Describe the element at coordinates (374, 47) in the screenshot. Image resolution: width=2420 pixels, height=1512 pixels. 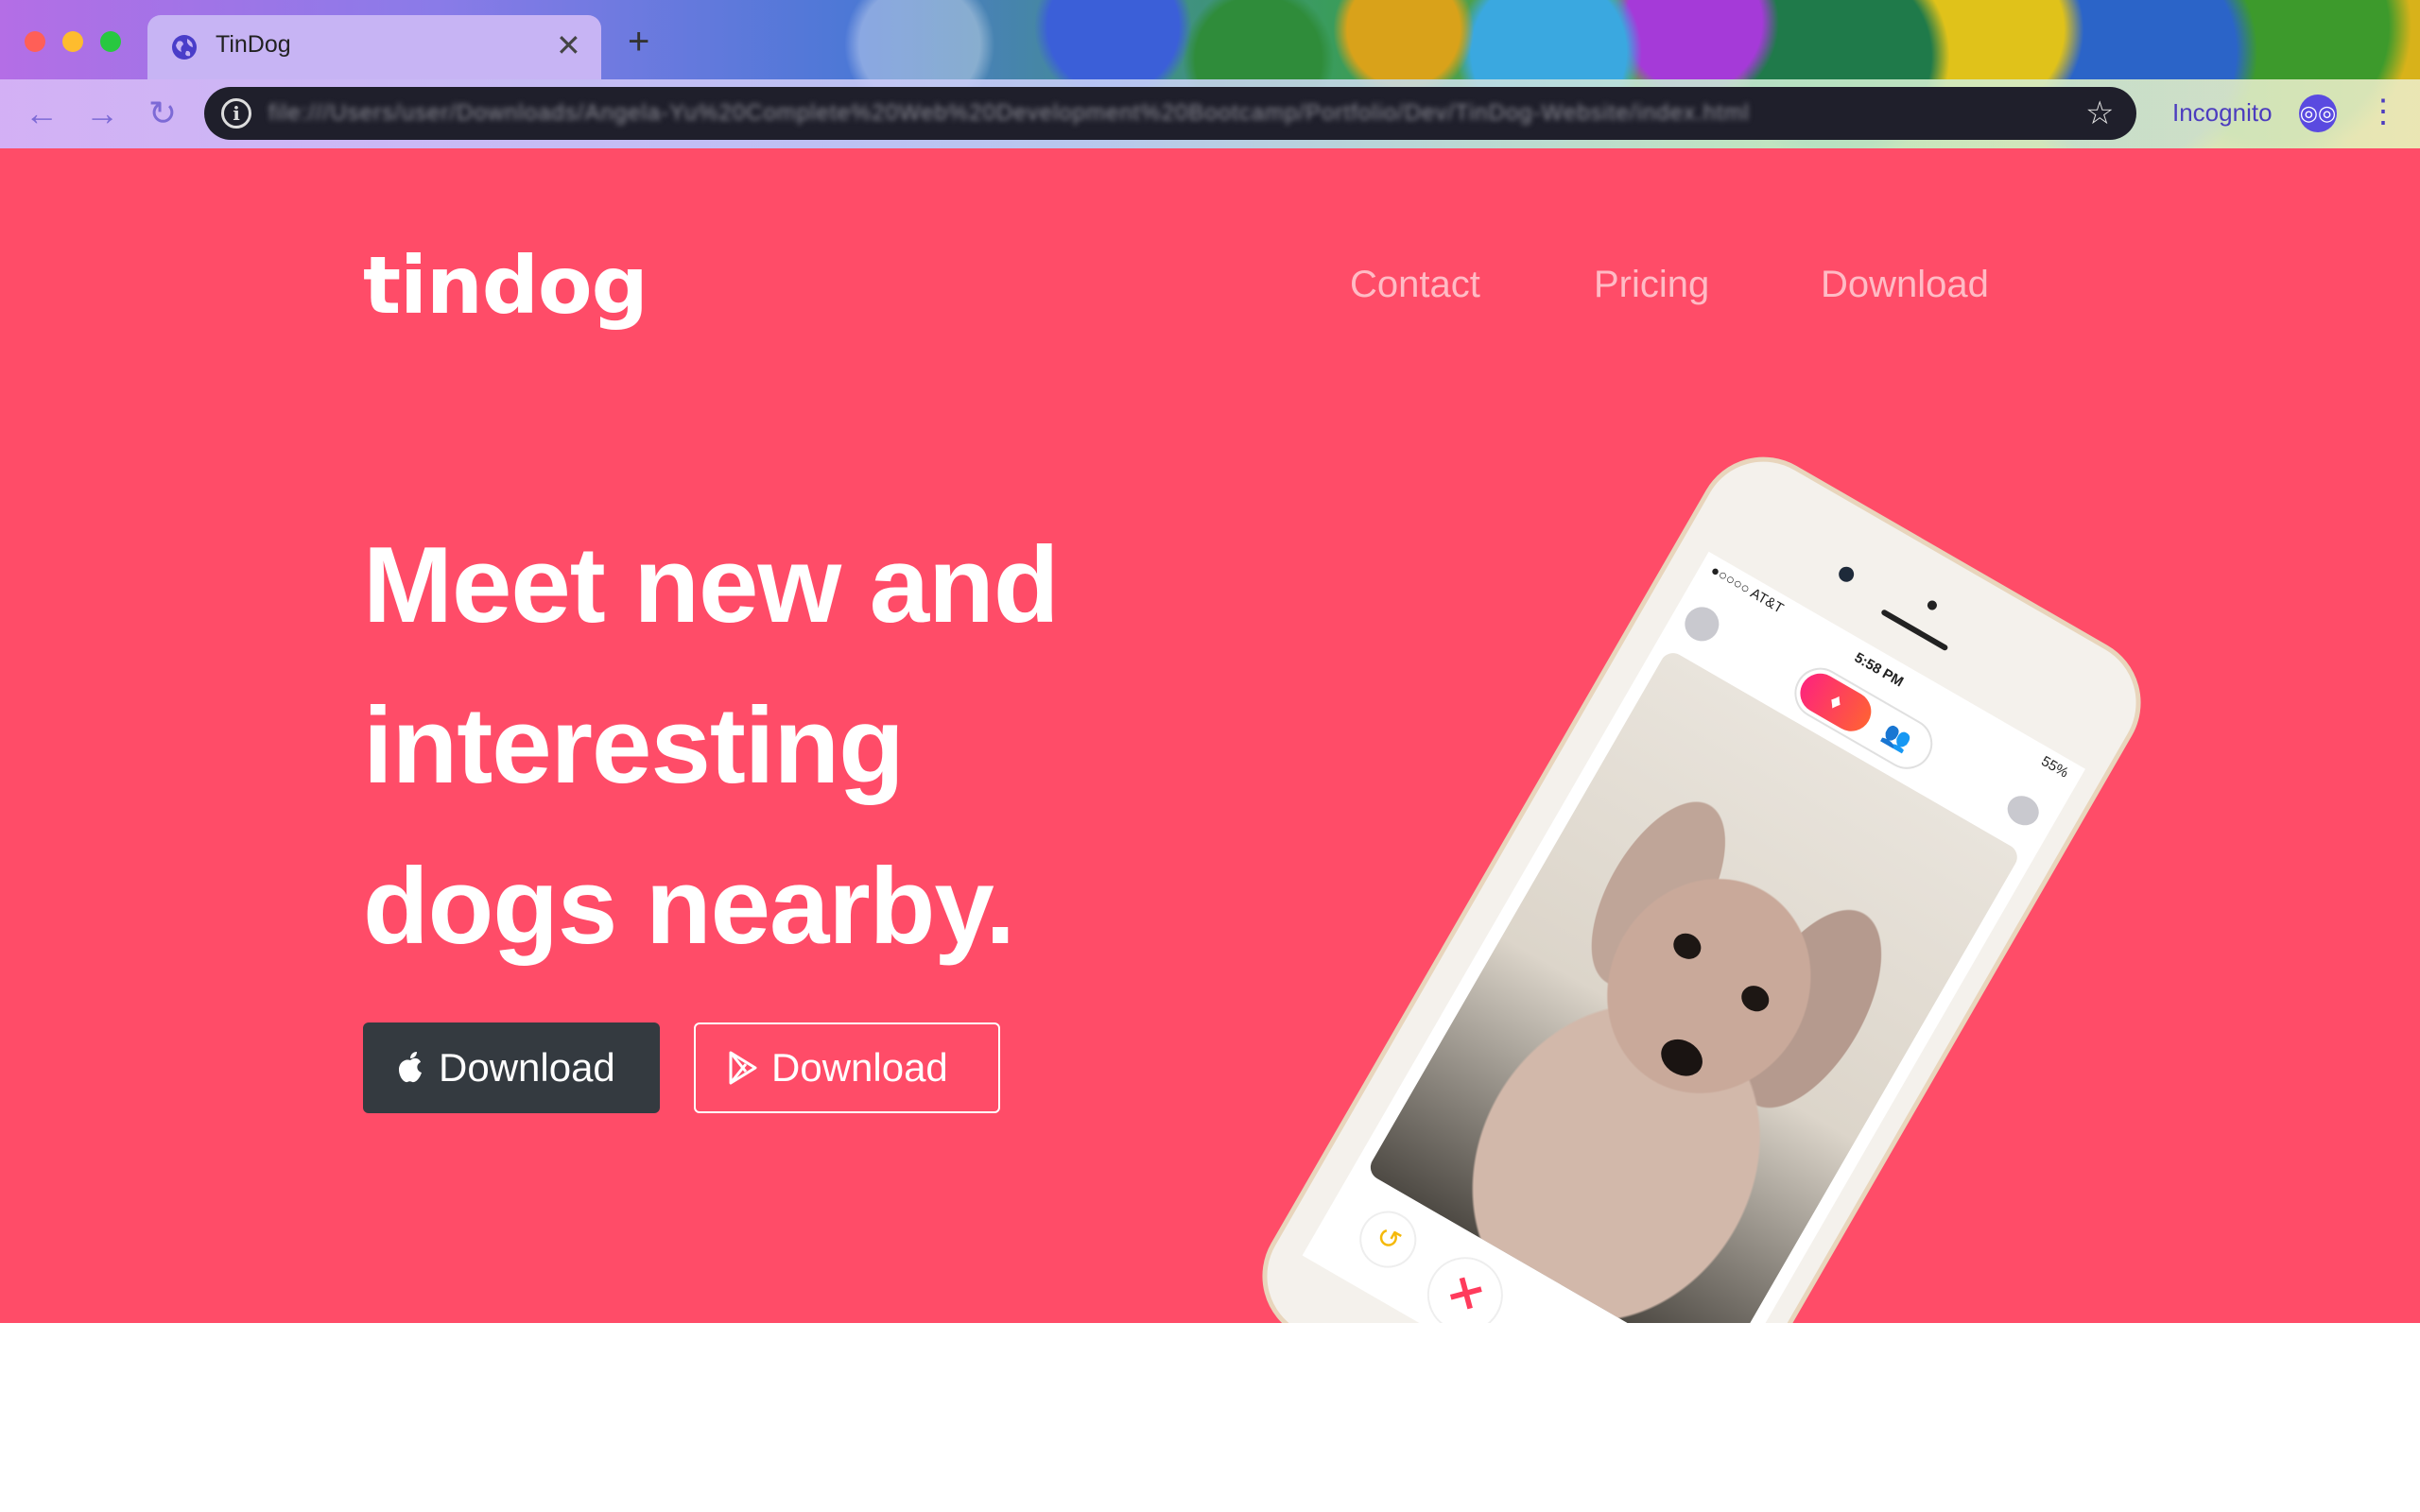
I see `browser-tab: TinDog ✕` at that location.